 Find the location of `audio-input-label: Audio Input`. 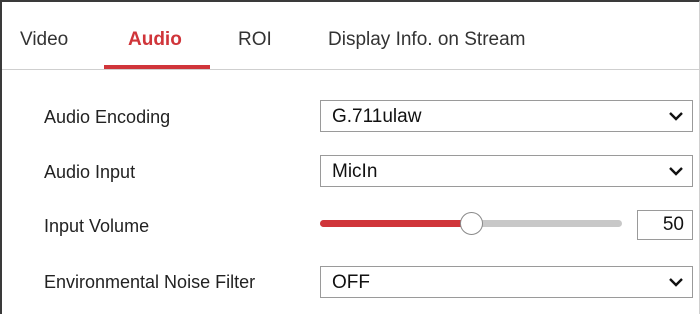

audio-input-label: Audio Input is located at coordinates (90, 172).